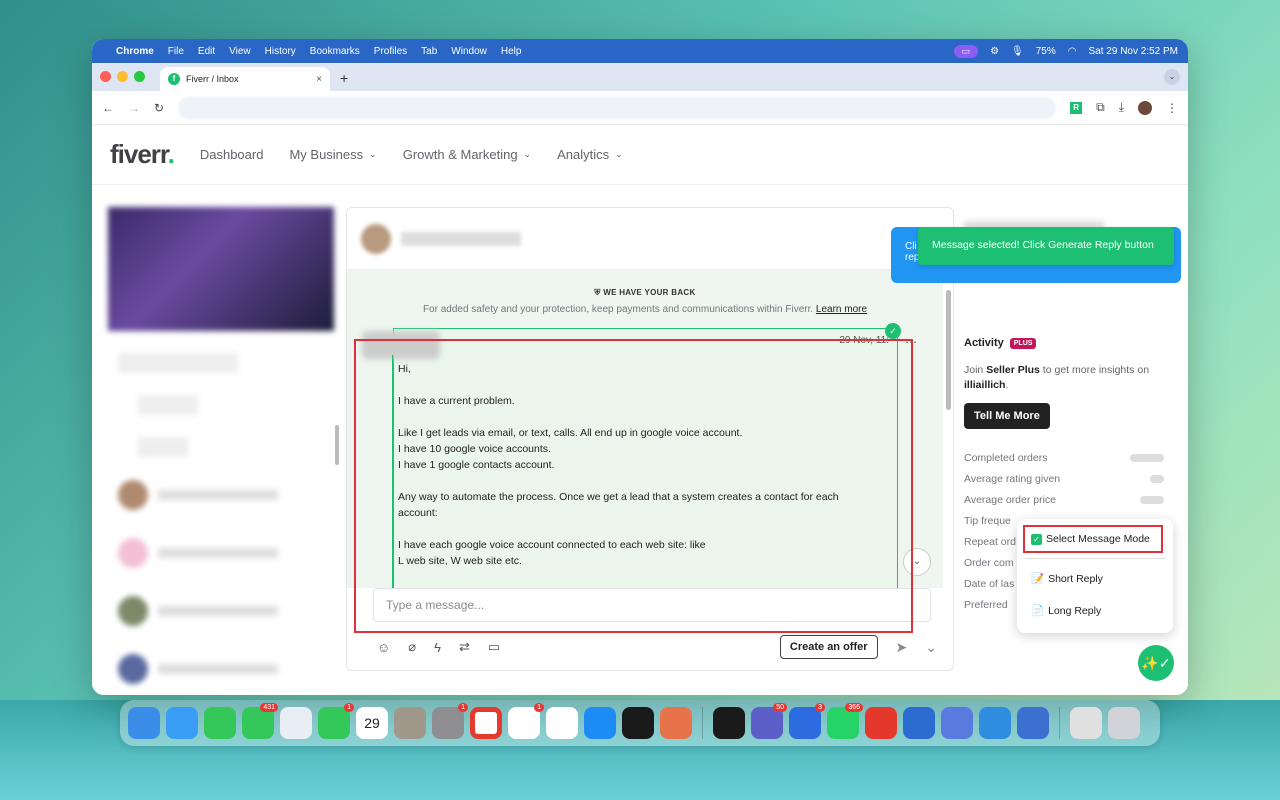 This screenshot has width=1280, height=800. What do you see at coordinates (1145, 107) in the screenshot?
I see `profile-avatar` at bounding box center [1145, 107].